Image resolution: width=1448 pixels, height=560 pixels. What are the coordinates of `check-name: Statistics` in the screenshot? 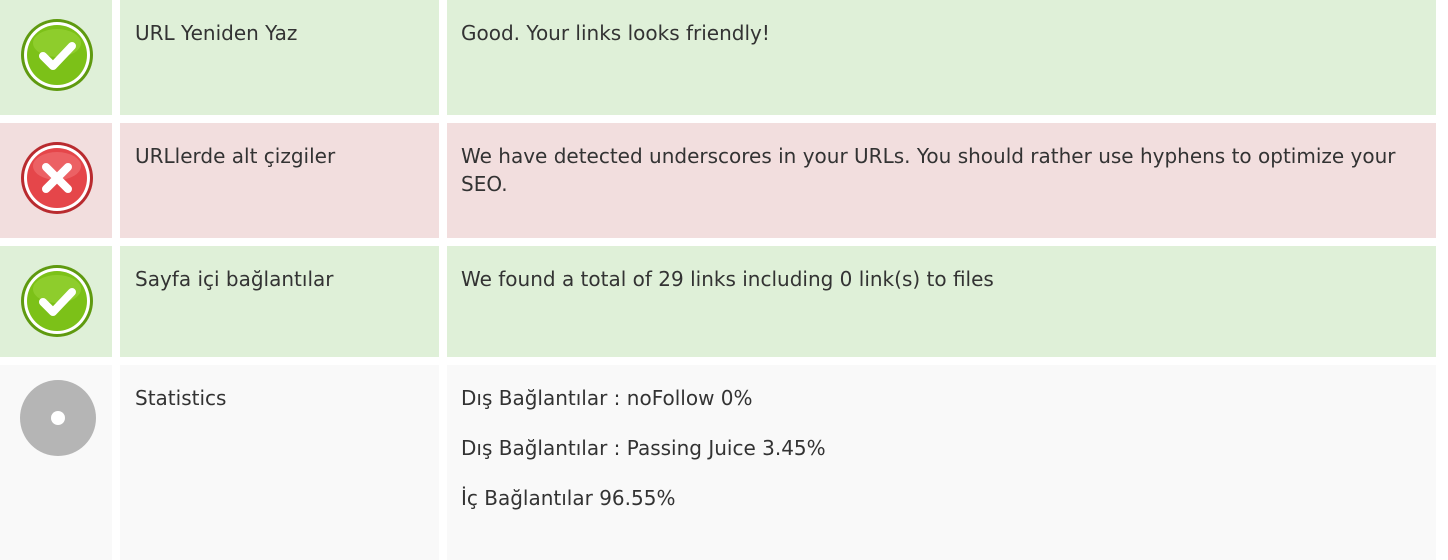 It's located at (279, 462).